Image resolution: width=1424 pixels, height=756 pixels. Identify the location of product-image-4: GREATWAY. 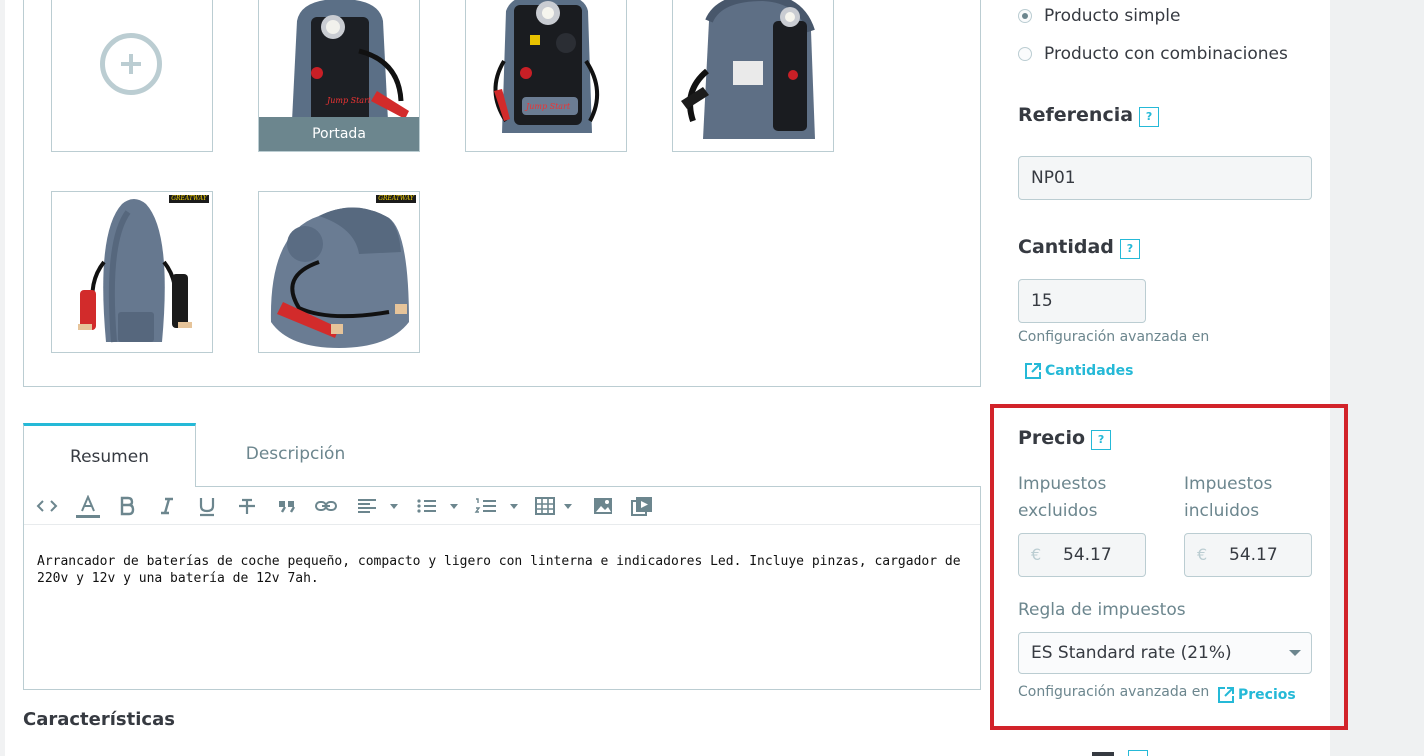
(132, 272).